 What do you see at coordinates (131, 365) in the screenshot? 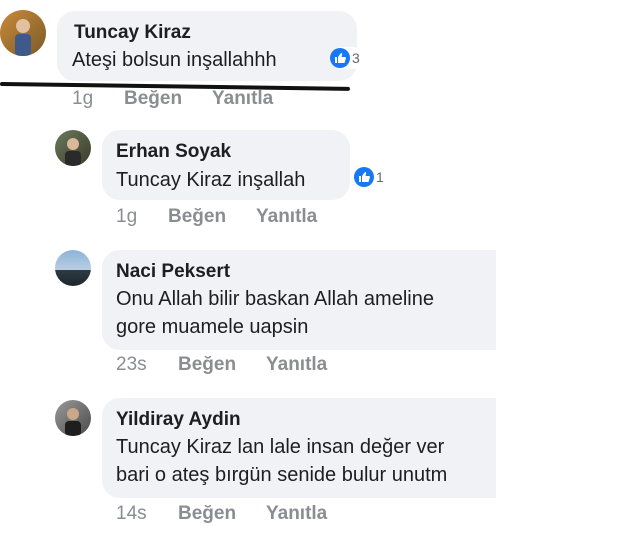
I see `comment-time: 23s` at bounding box center [131, 365].